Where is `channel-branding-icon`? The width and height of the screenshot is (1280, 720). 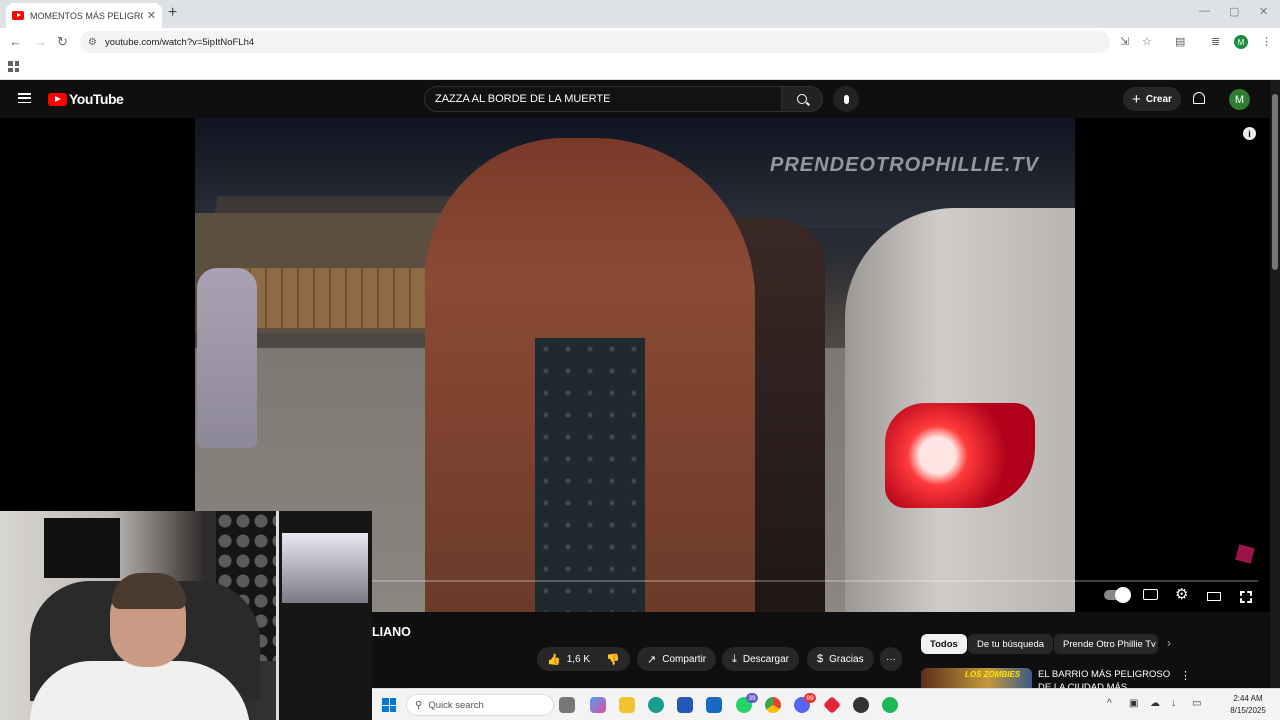 channel-branding-icon is located at coordinates (1245, 554).